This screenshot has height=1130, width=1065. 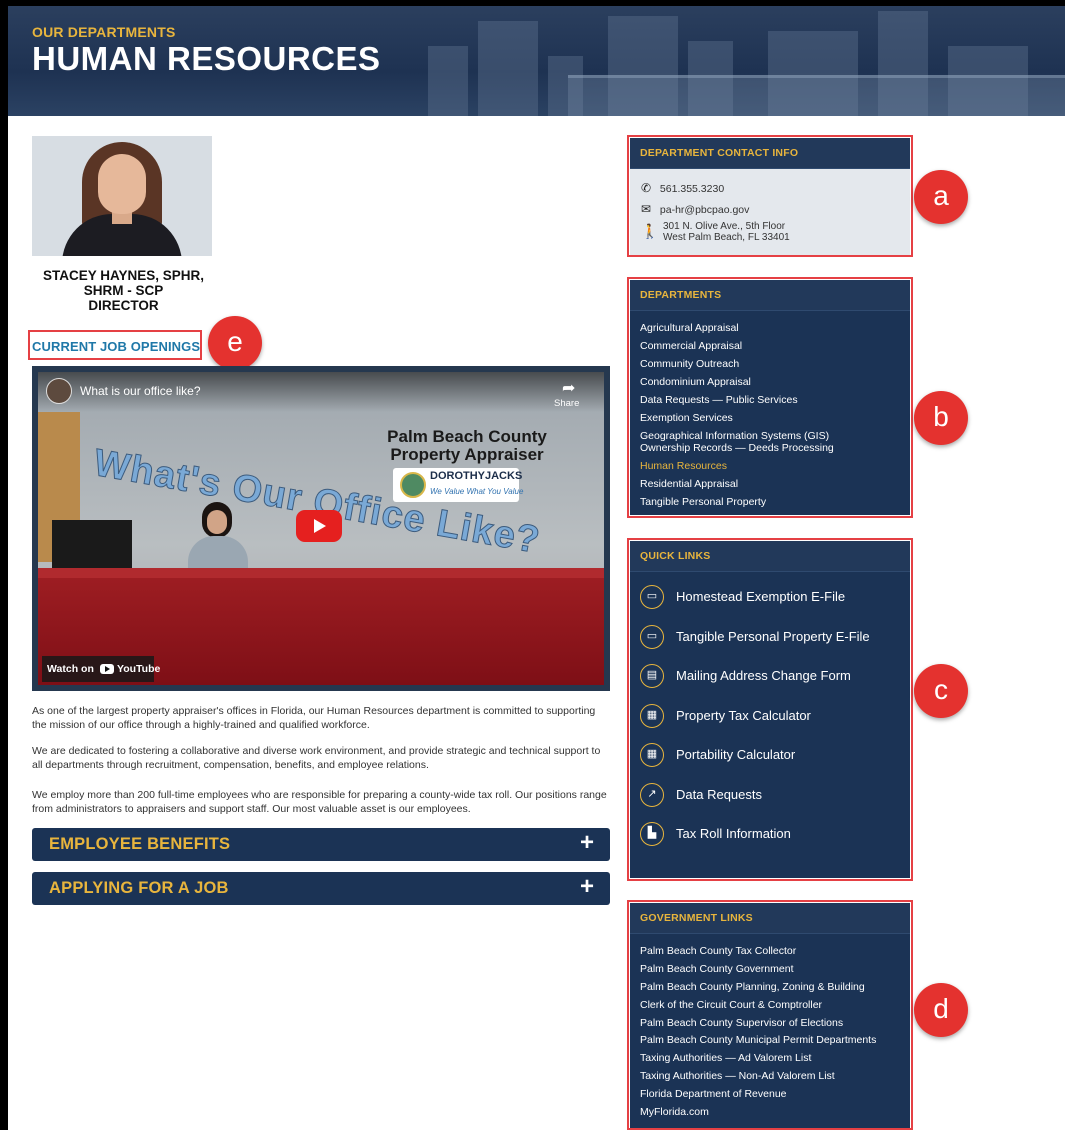 What do you see at coordinates (138, 669) in the screenshot?
I see `youtube-label: YouTube` at bounding box center [138, 669].